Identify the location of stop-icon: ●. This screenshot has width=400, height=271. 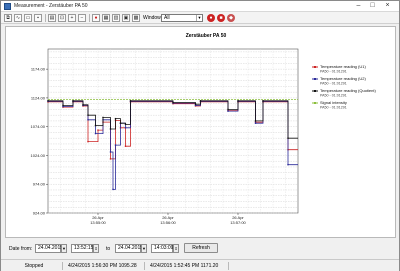
(96, 18).